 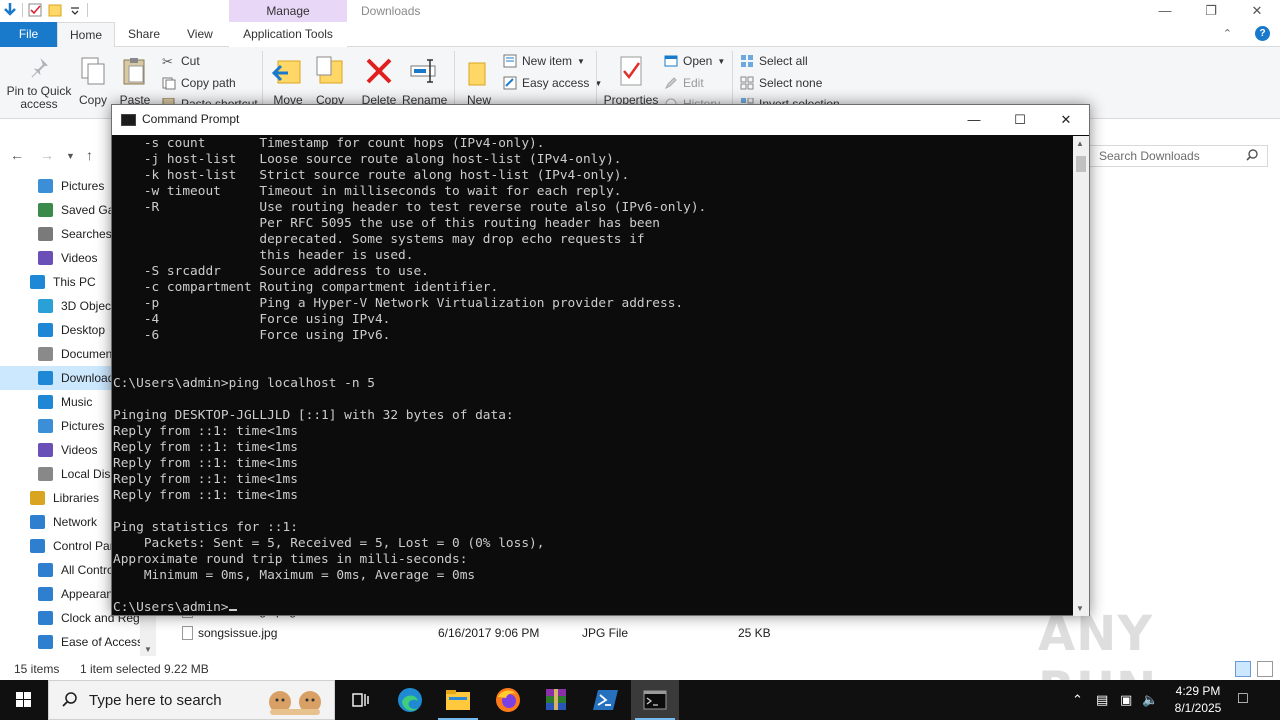 What do you see at coordinates (556, 700) in the screenshot?
I see `winrar-taskbar-button` at bounding box center [556, 700].